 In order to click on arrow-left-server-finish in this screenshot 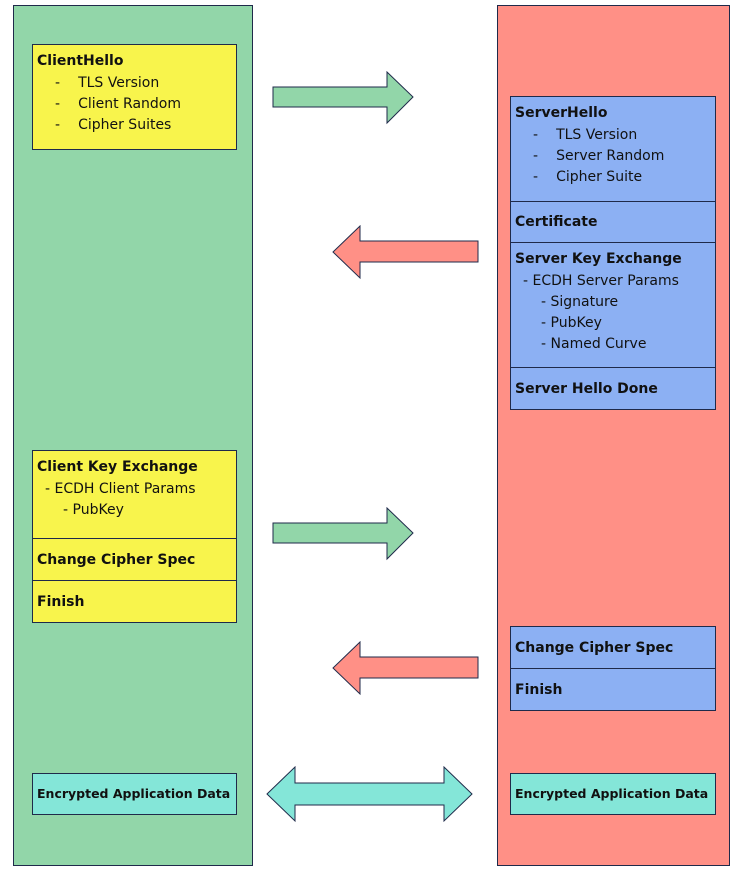, I will do `click(405, 668)`.